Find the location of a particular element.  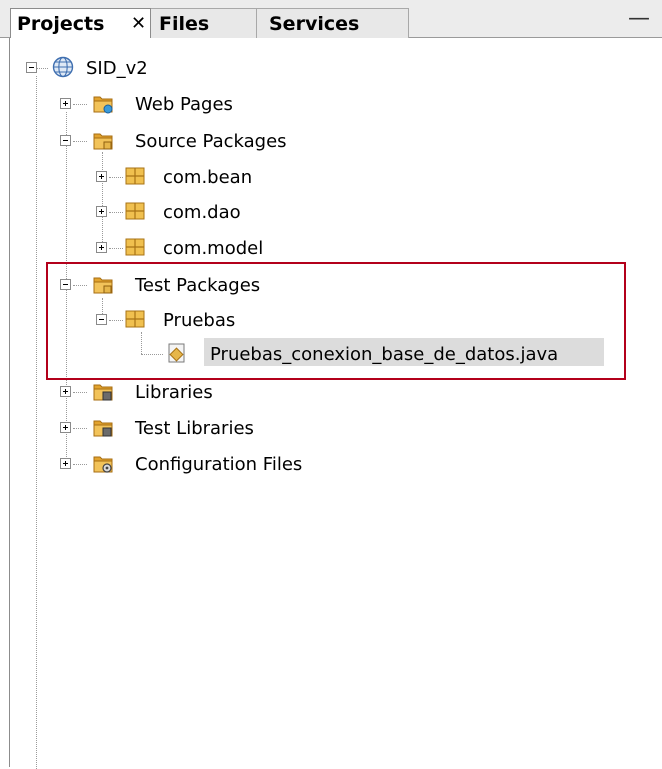

tree-node-label: com.bean is located at coordinates (208, 177).